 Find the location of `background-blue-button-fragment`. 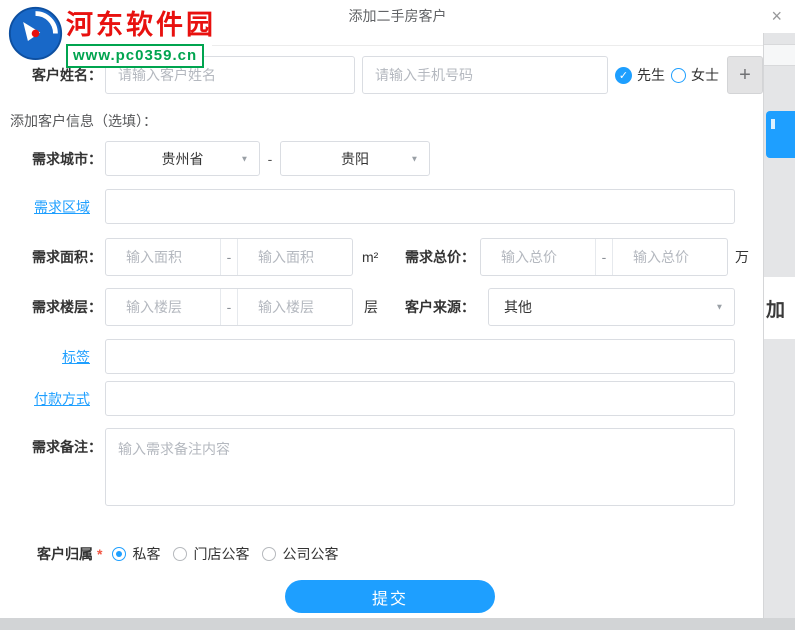

background-blue-button-fragment is located at coordinates (780, 134).